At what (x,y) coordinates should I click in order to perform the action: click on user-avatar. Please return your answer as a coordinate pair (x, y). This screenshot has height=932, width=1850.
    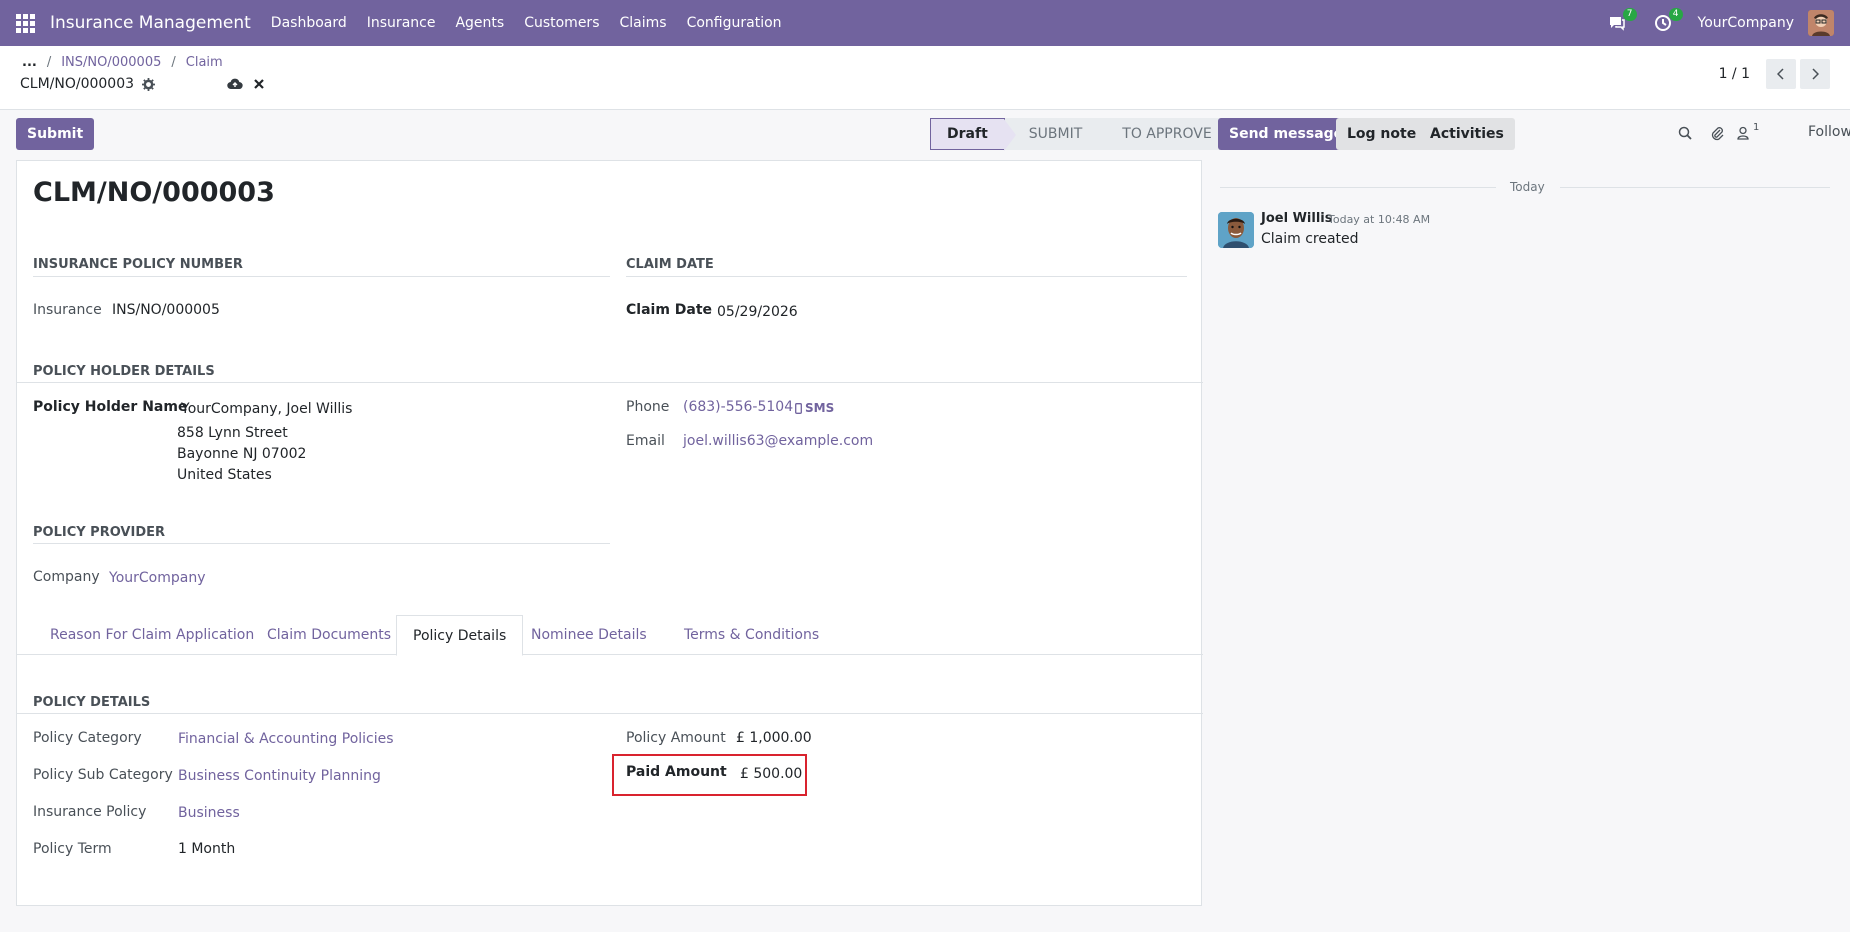
    Looking at the image, I should click on (1821, 23).